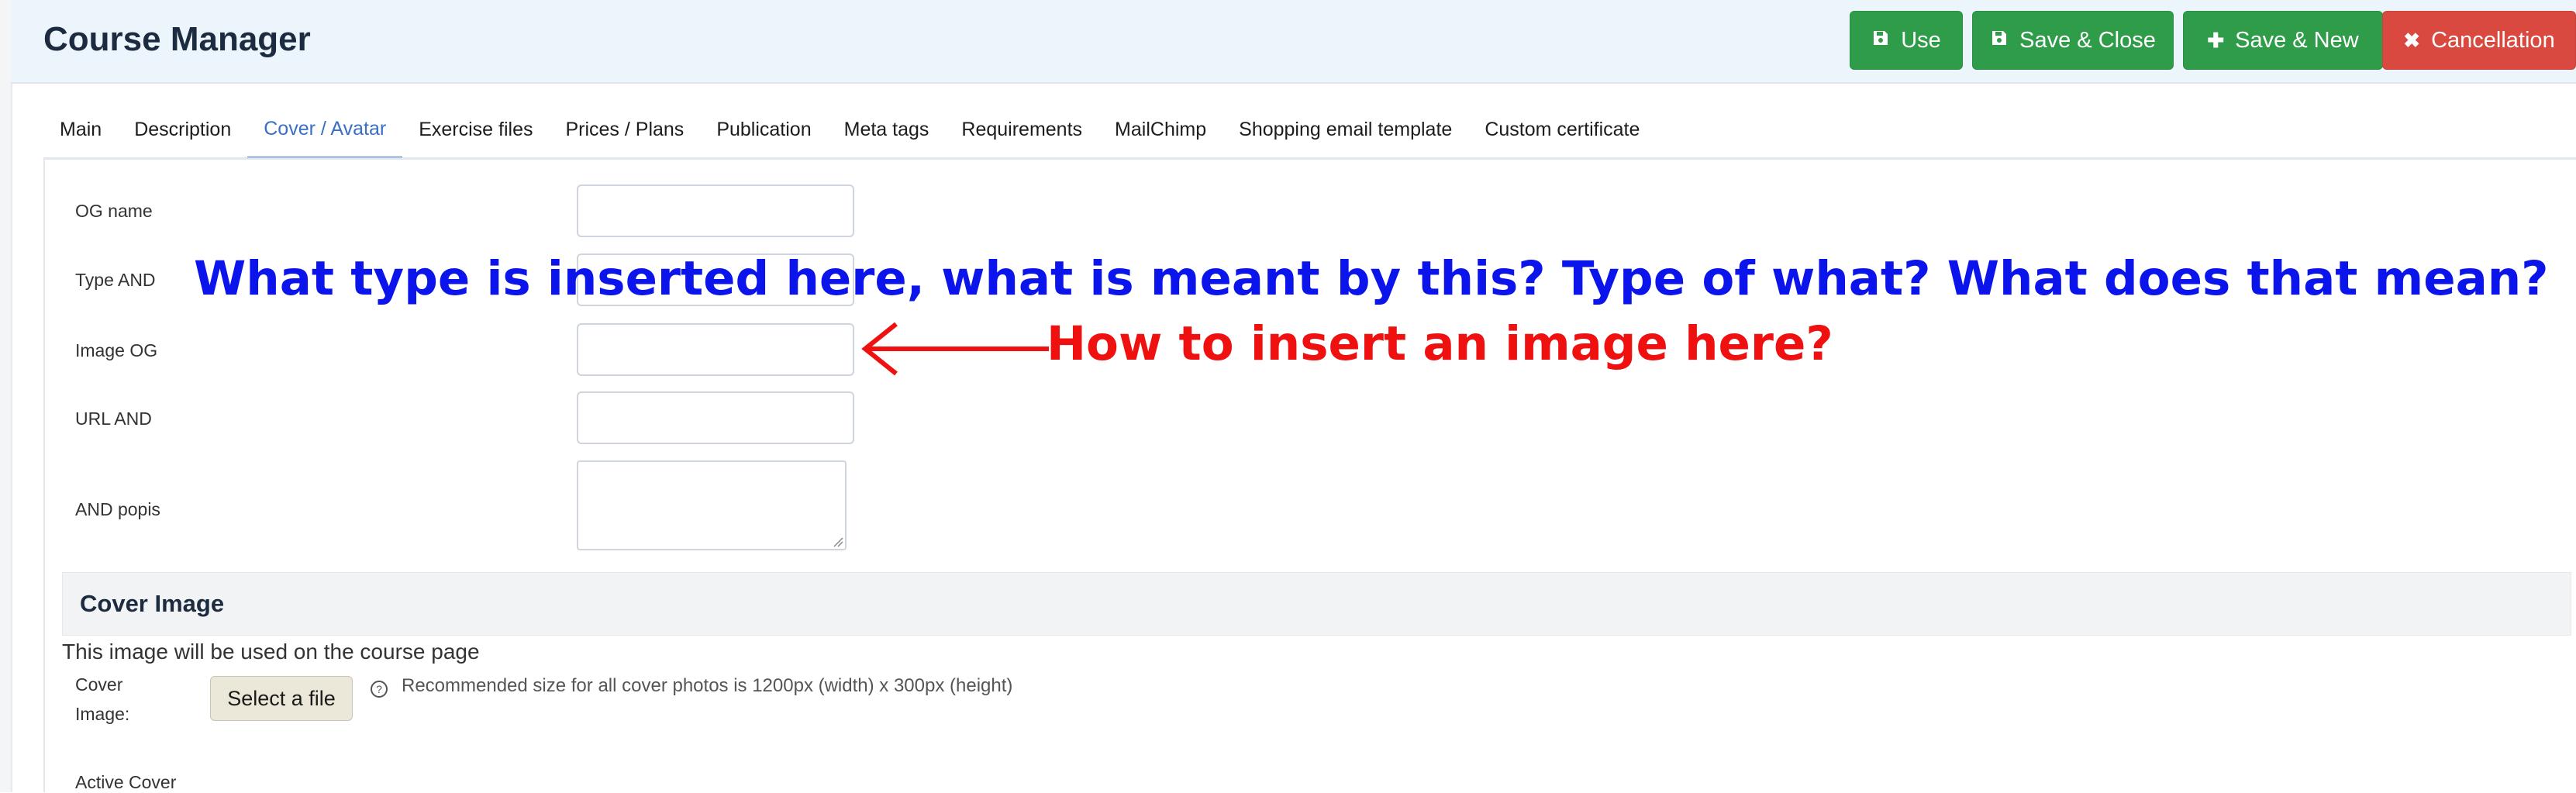 Image resolution: width=2576 pixels, height=793 pixels. What do you see at coordinates (1562, 129) in the screenshot?
I see `tab-custom-certificate: Custom certificate` at bounding box center [1562, 129].